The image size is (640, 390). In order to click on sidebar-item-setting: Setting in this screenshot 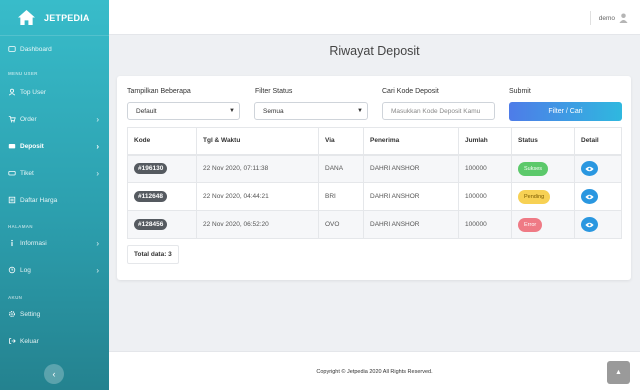, I will do `click(54, 314)`.